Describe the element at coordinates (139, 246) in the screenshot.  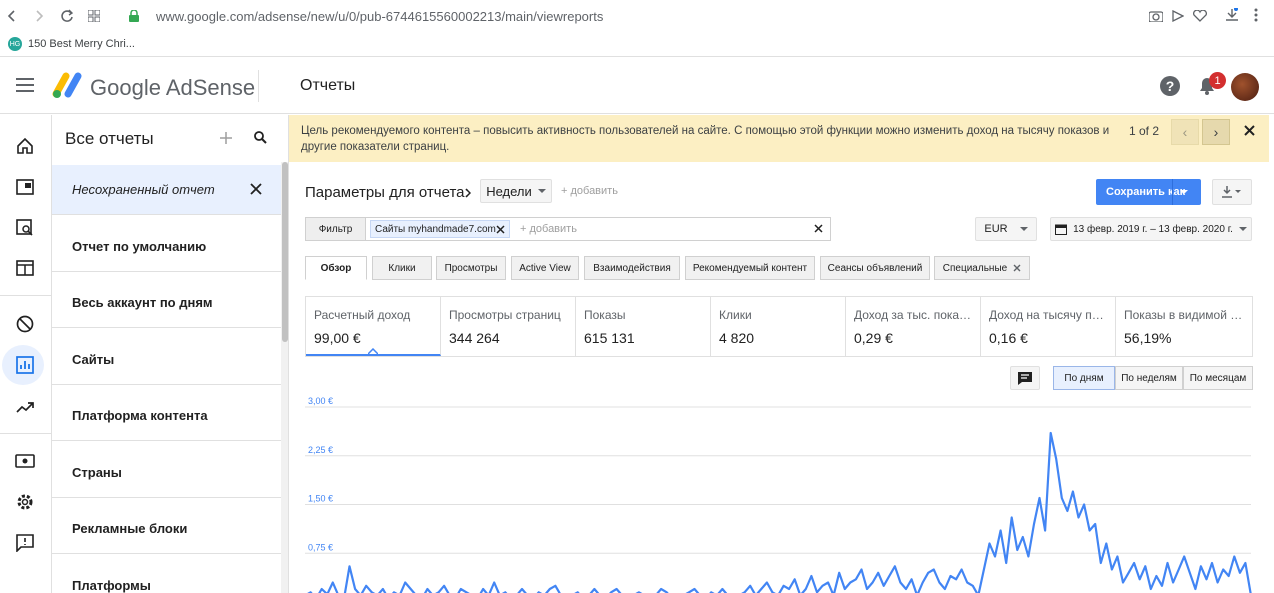
I see `sidebar-item-label: Отчет по умолчанию` at that location.